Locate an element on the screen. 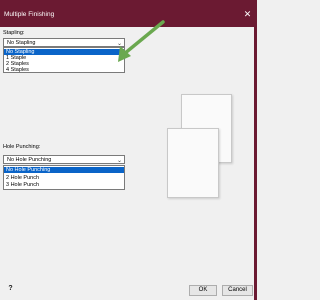 Image resolution: width=320 pixels, height=300 pixels. ok-button: OK is located at coordinates (203, 290).